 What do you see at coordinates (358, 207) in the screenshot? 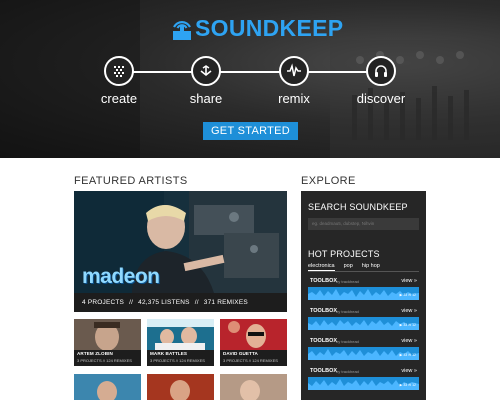
I see `search-title: SEARCH SOUNDKEEP` at bounding box center [358, 207].